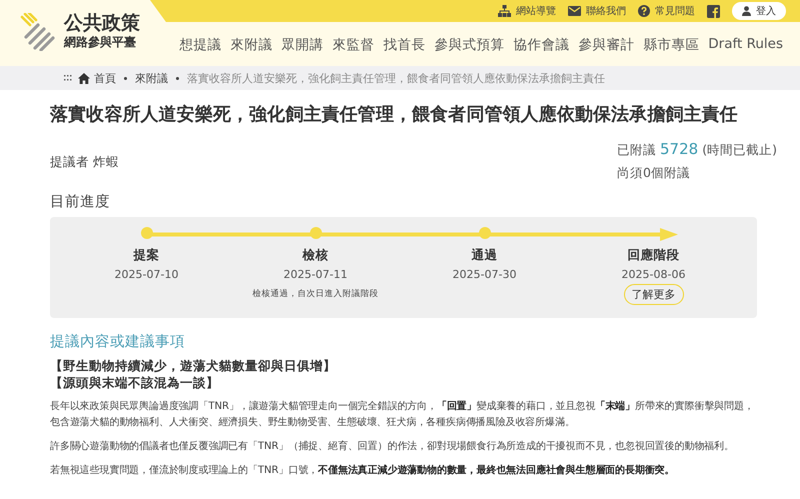 This screenshot has width=800, height=499. Describe the element at coordinates (80, 201) in the screenshot. I see `section-title: 目前進度` at that location.